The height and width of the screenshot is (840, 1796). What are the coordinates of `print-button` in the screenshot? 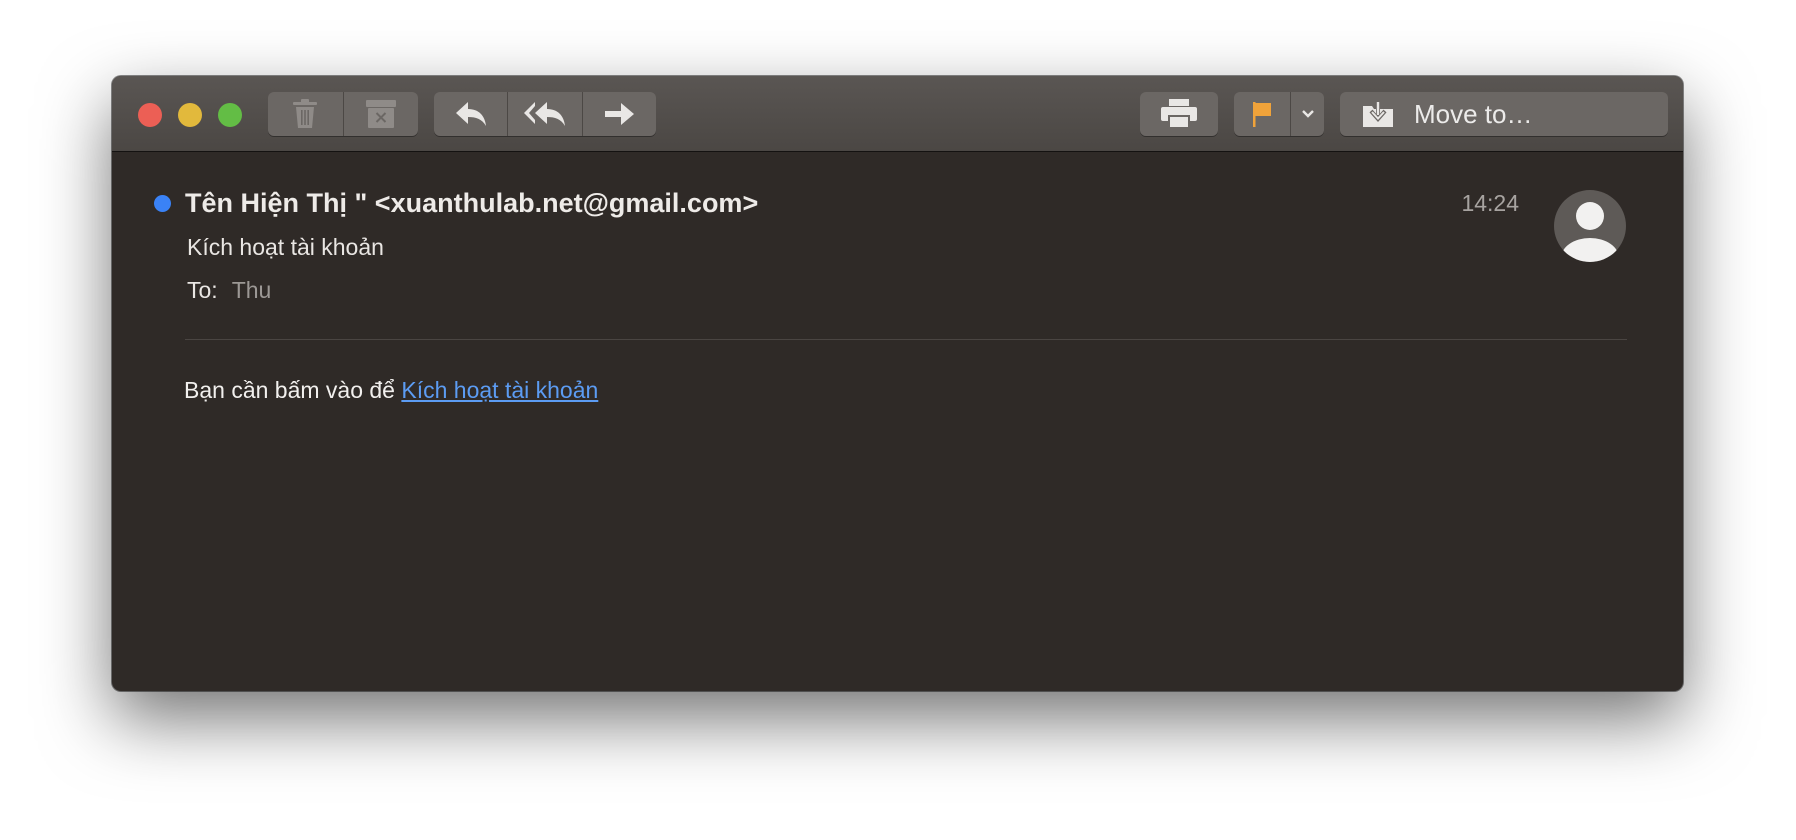 It's located at (1179, 114).